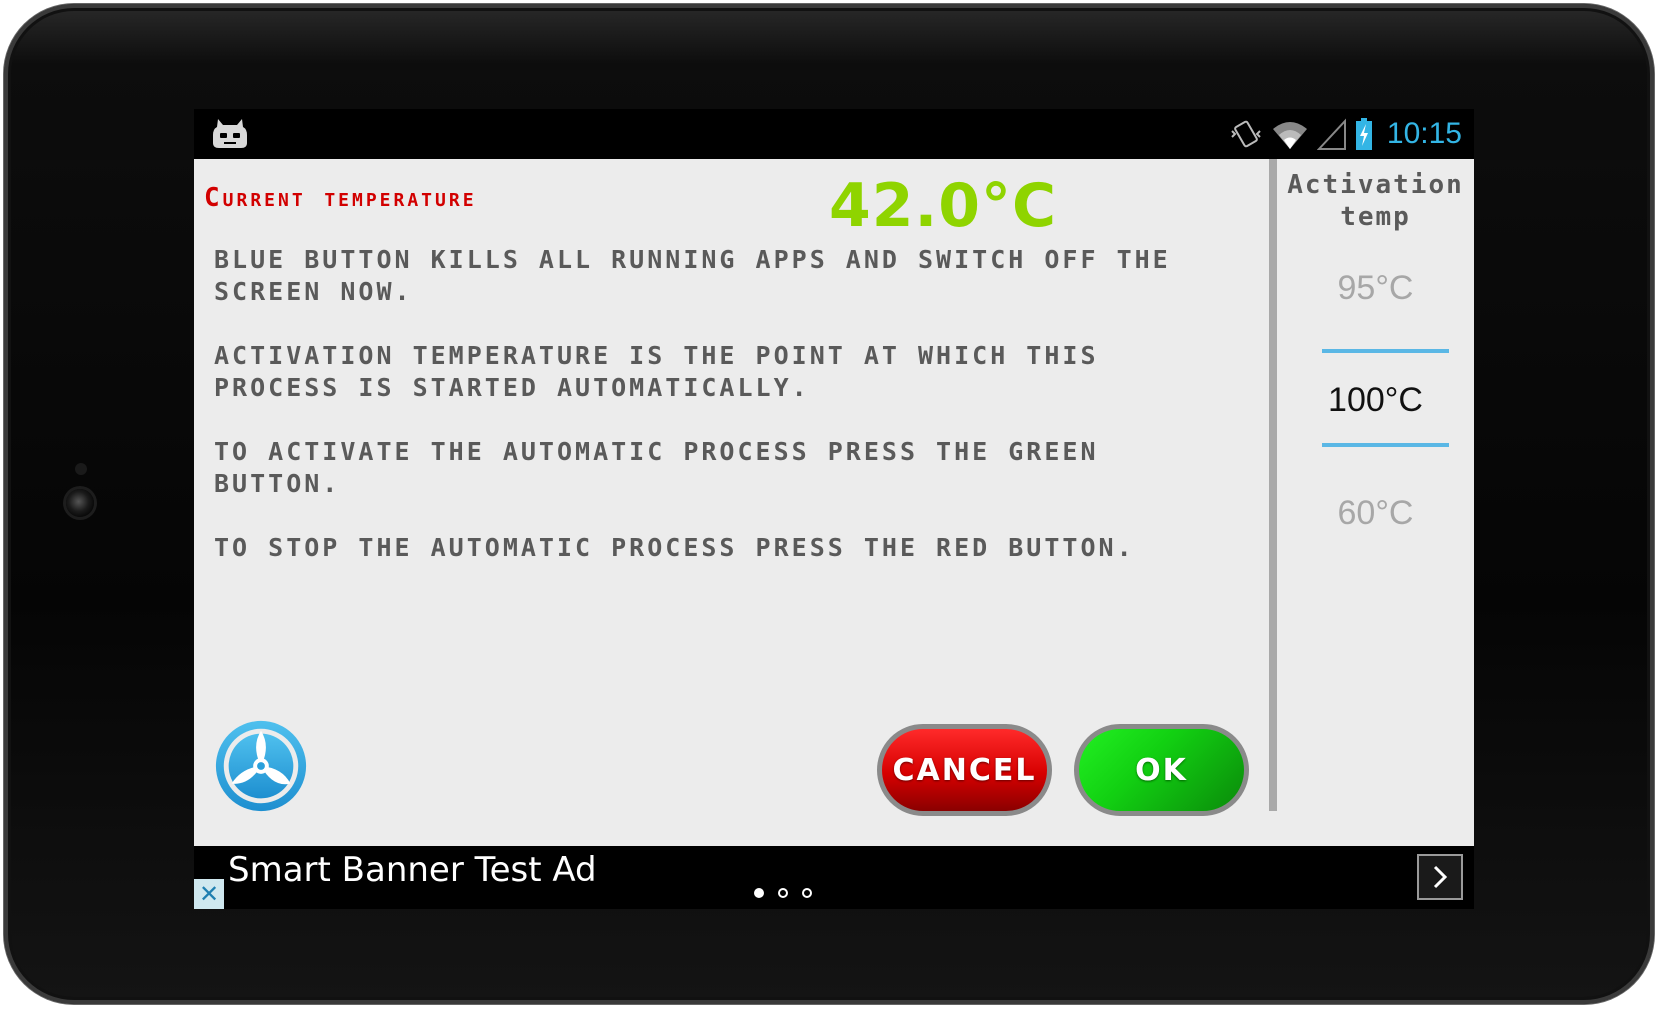  Describe the element at coordinates (80, 503) in the screenshot. I see `front-camera` at that location.